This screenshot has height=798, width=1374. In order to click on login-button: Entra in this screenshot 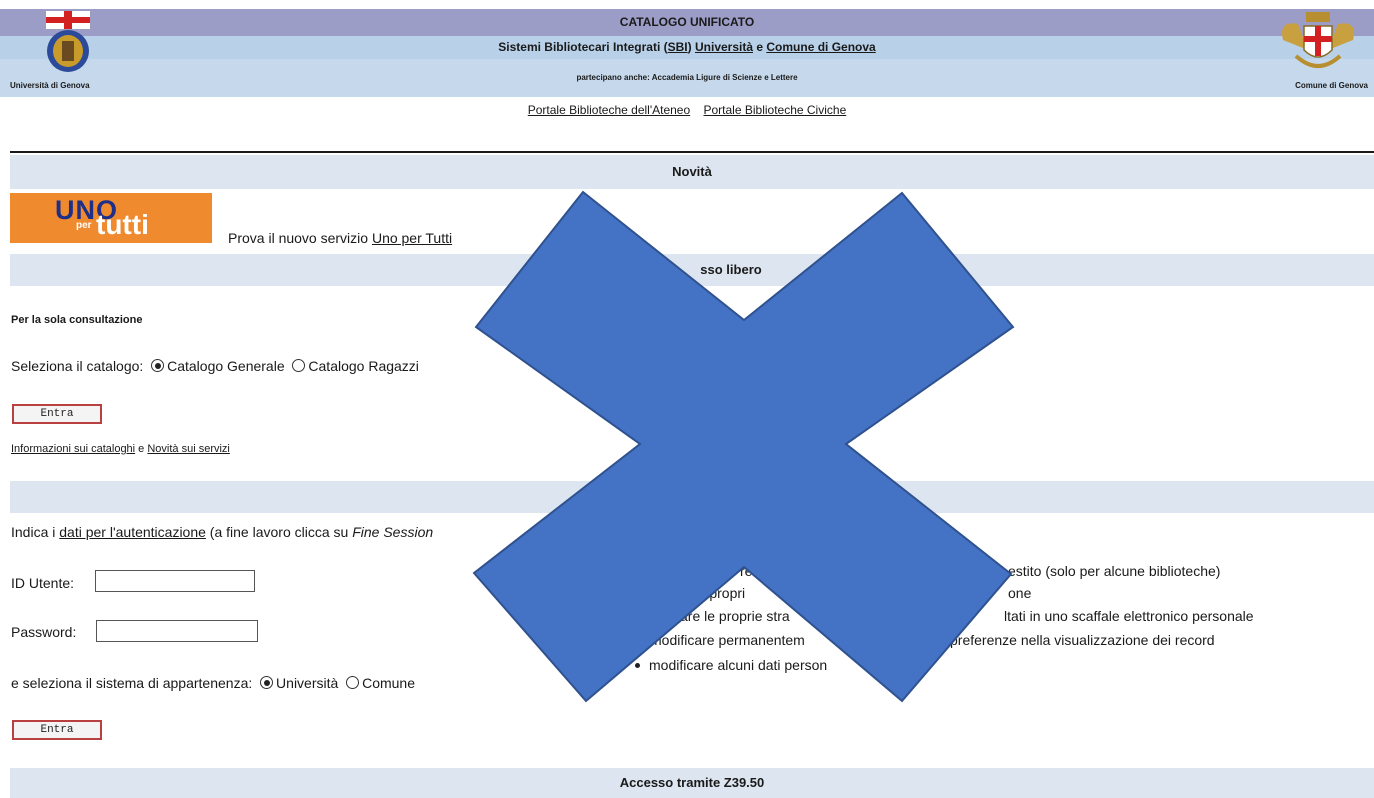, I will do `click(57, 730)`.